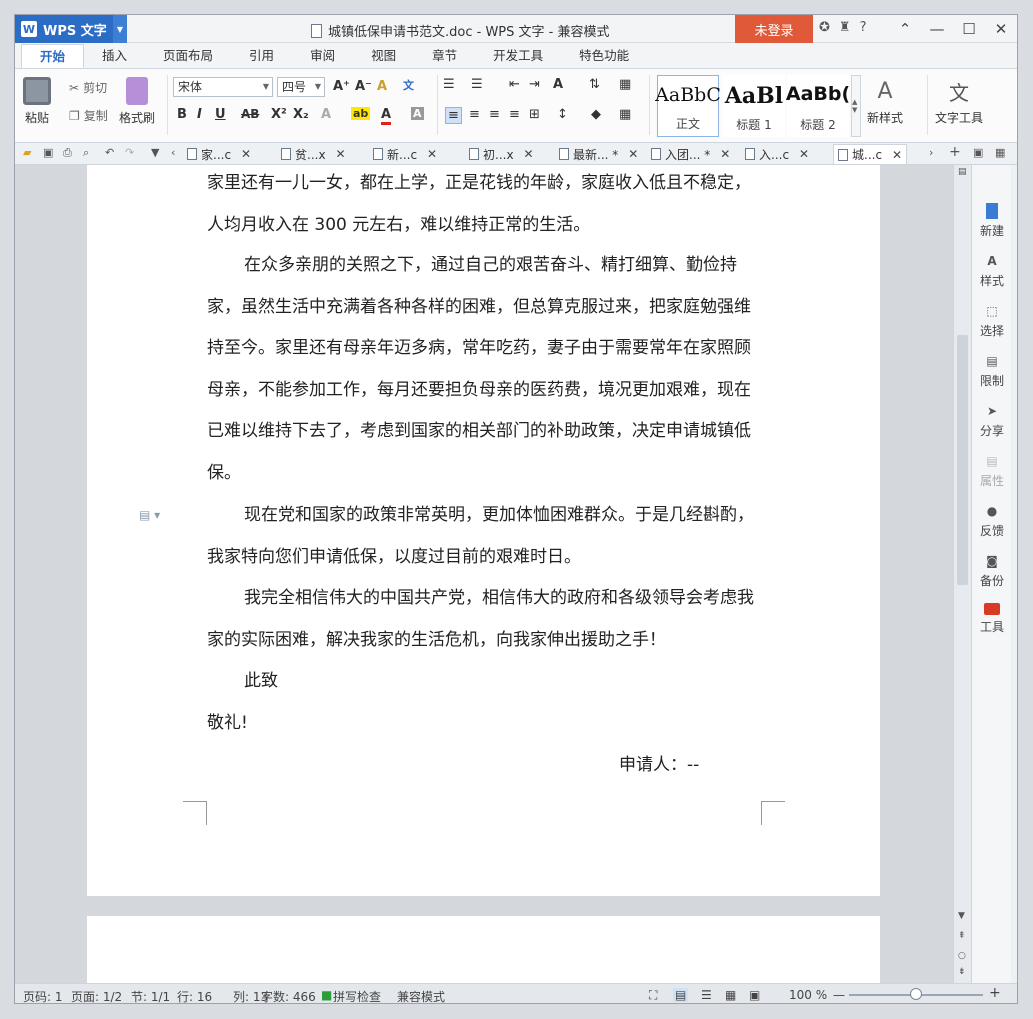  I want to click on maximize-button: ☐, so click(969, 29).